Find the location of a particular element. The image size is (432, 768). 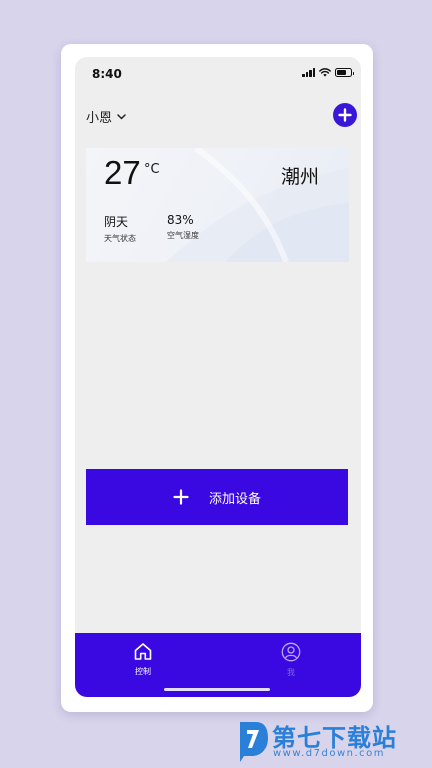

home-name: 小恩 is located at coordinates (99, 118).